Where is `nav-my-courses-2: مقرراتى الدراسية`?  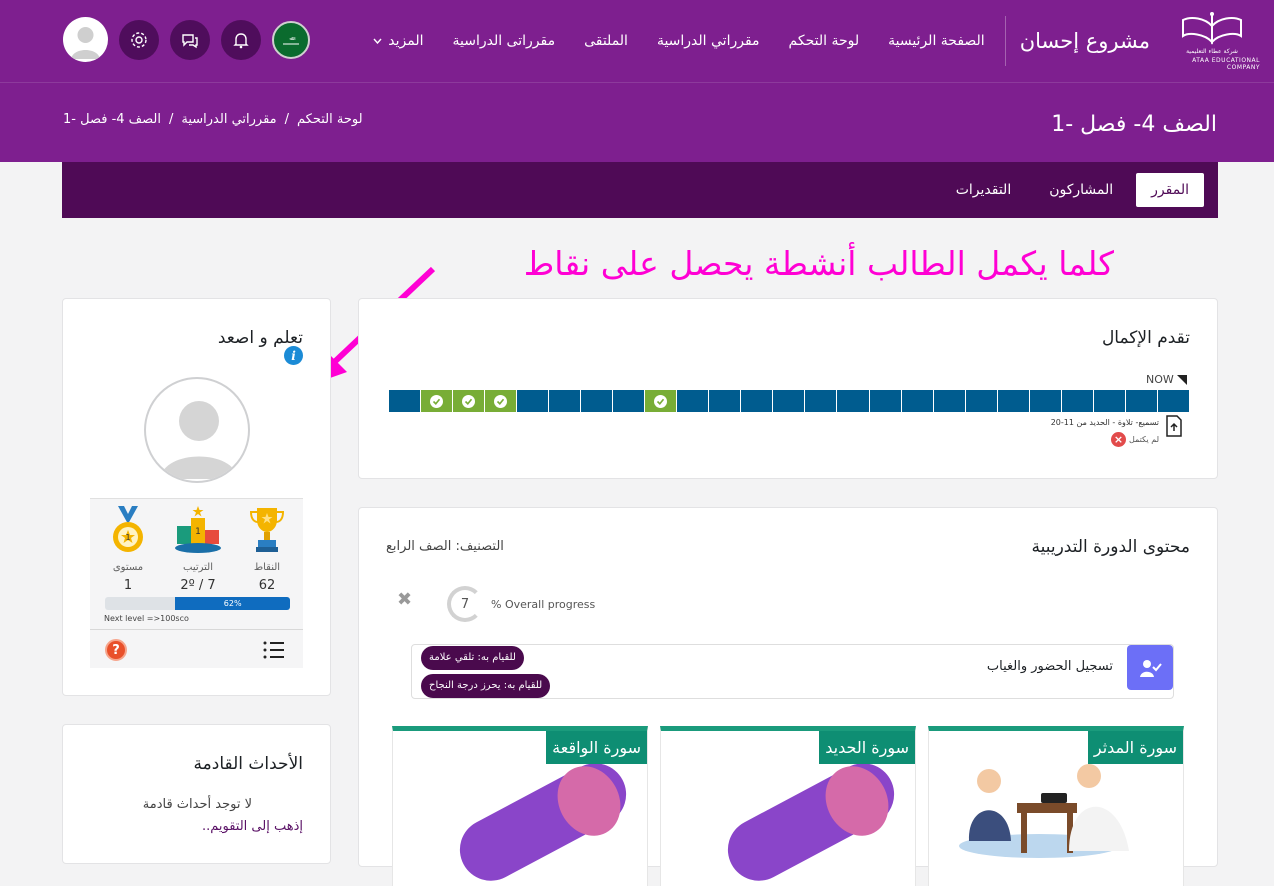
nav-my-courses-2: مقرراتى الدراسية is located at coordinates (503, 41).